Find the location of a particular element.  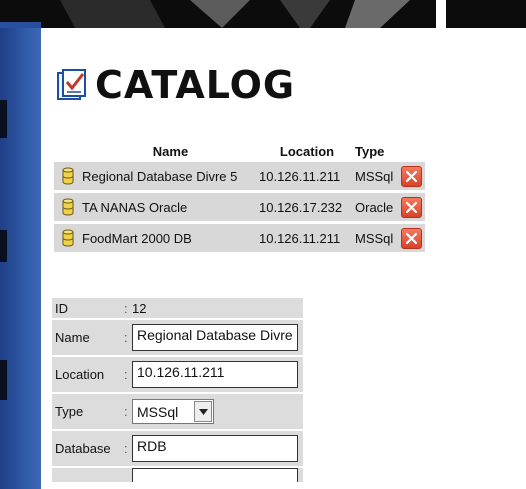

name-label: Name is located at coordinates (72, 337).